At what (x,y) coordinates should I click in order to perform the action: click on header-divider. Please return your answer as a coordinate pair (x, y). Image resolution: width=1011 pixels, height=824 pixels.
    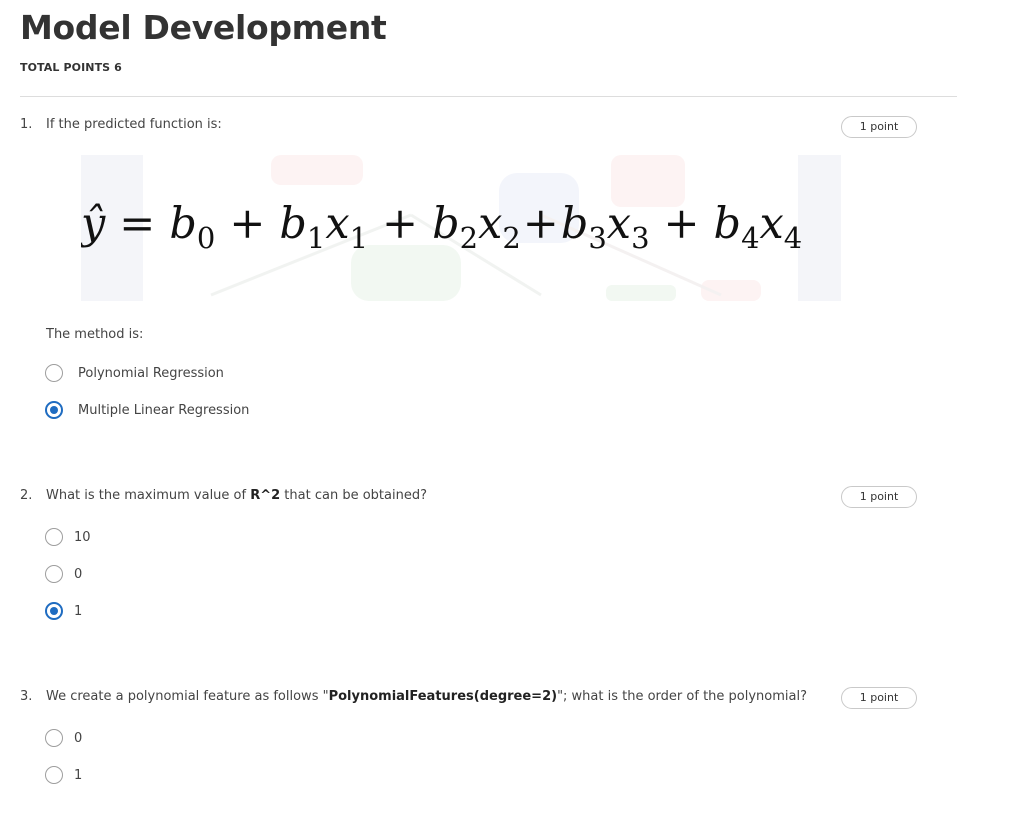
    Looking at the image, I should click on (488, 96).